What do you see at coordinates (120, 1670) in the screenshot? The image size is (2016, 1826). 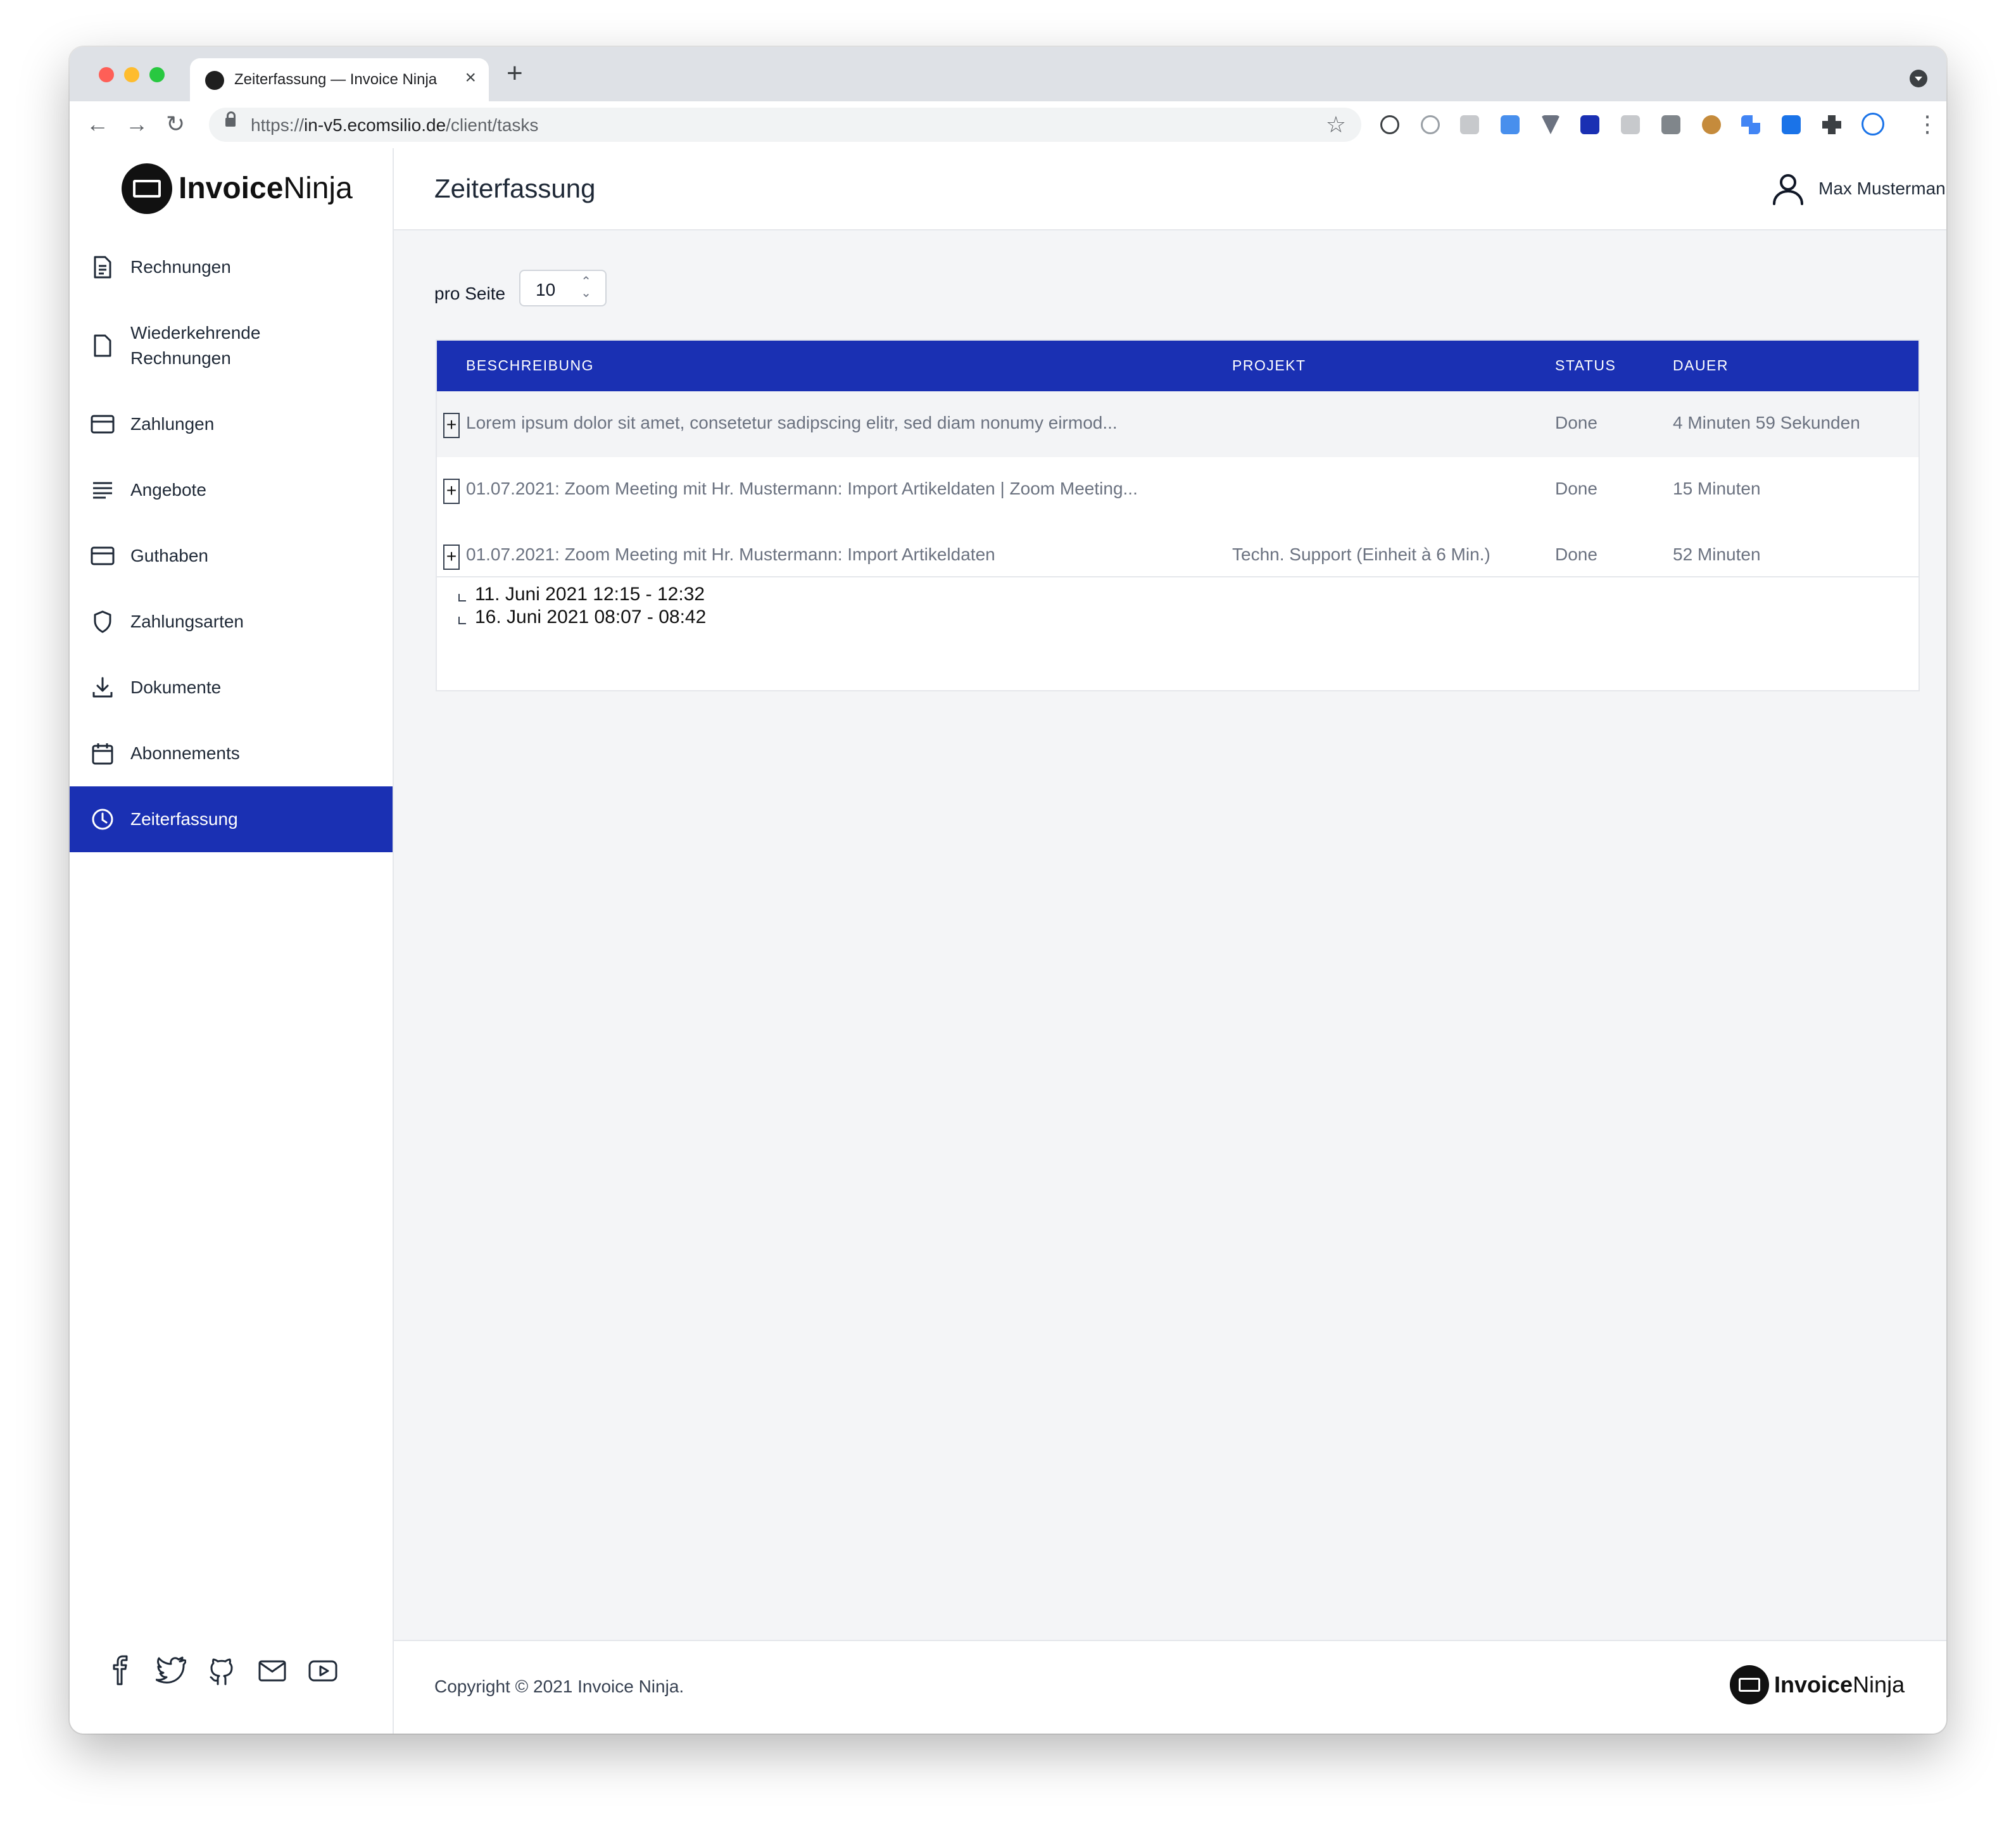 I see `facebook-icon` at bounding box center [120, 1670].